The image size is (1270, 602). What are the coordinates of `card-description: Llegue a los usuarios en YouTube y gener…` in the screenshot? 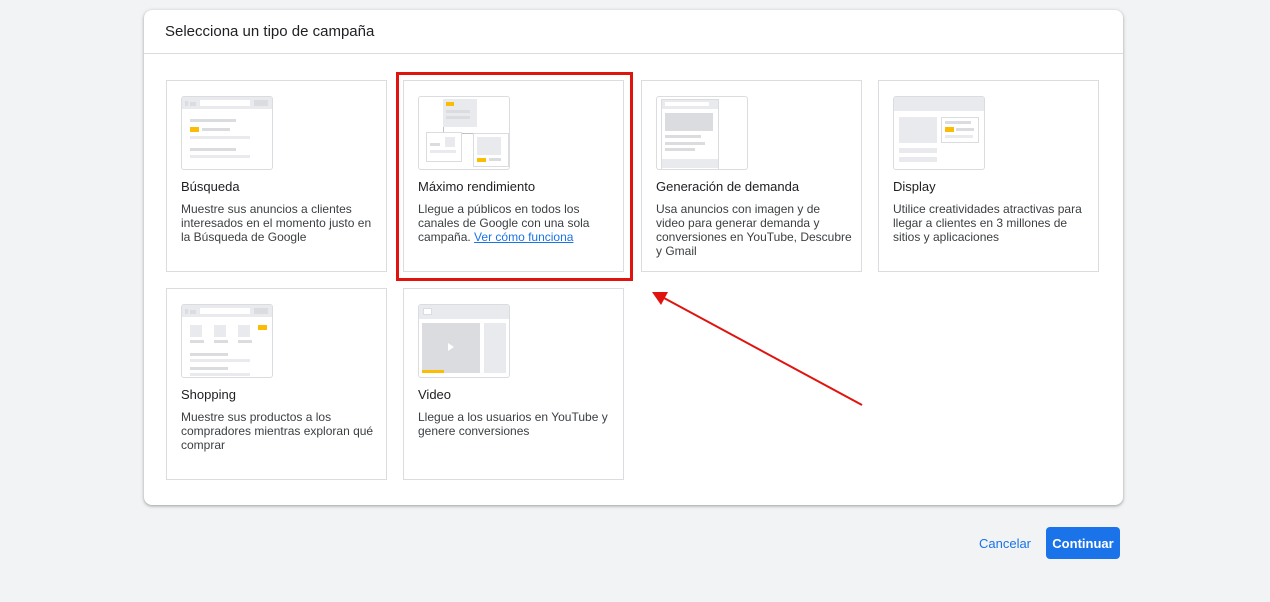 It's located at (513, 424).